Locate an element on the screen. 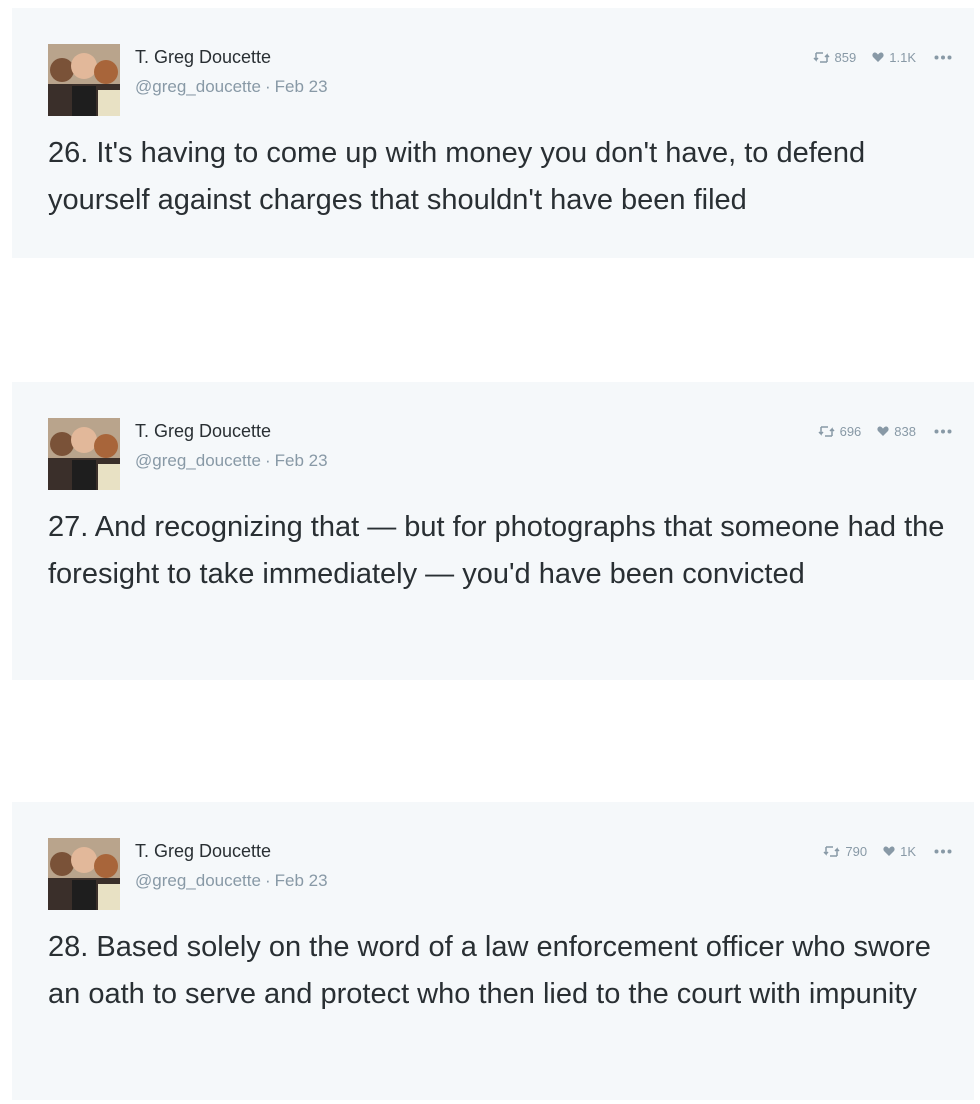 The width and height of the screenshot is (980, 1104). retweet-count: 696 is located at coordinates (850, 431).